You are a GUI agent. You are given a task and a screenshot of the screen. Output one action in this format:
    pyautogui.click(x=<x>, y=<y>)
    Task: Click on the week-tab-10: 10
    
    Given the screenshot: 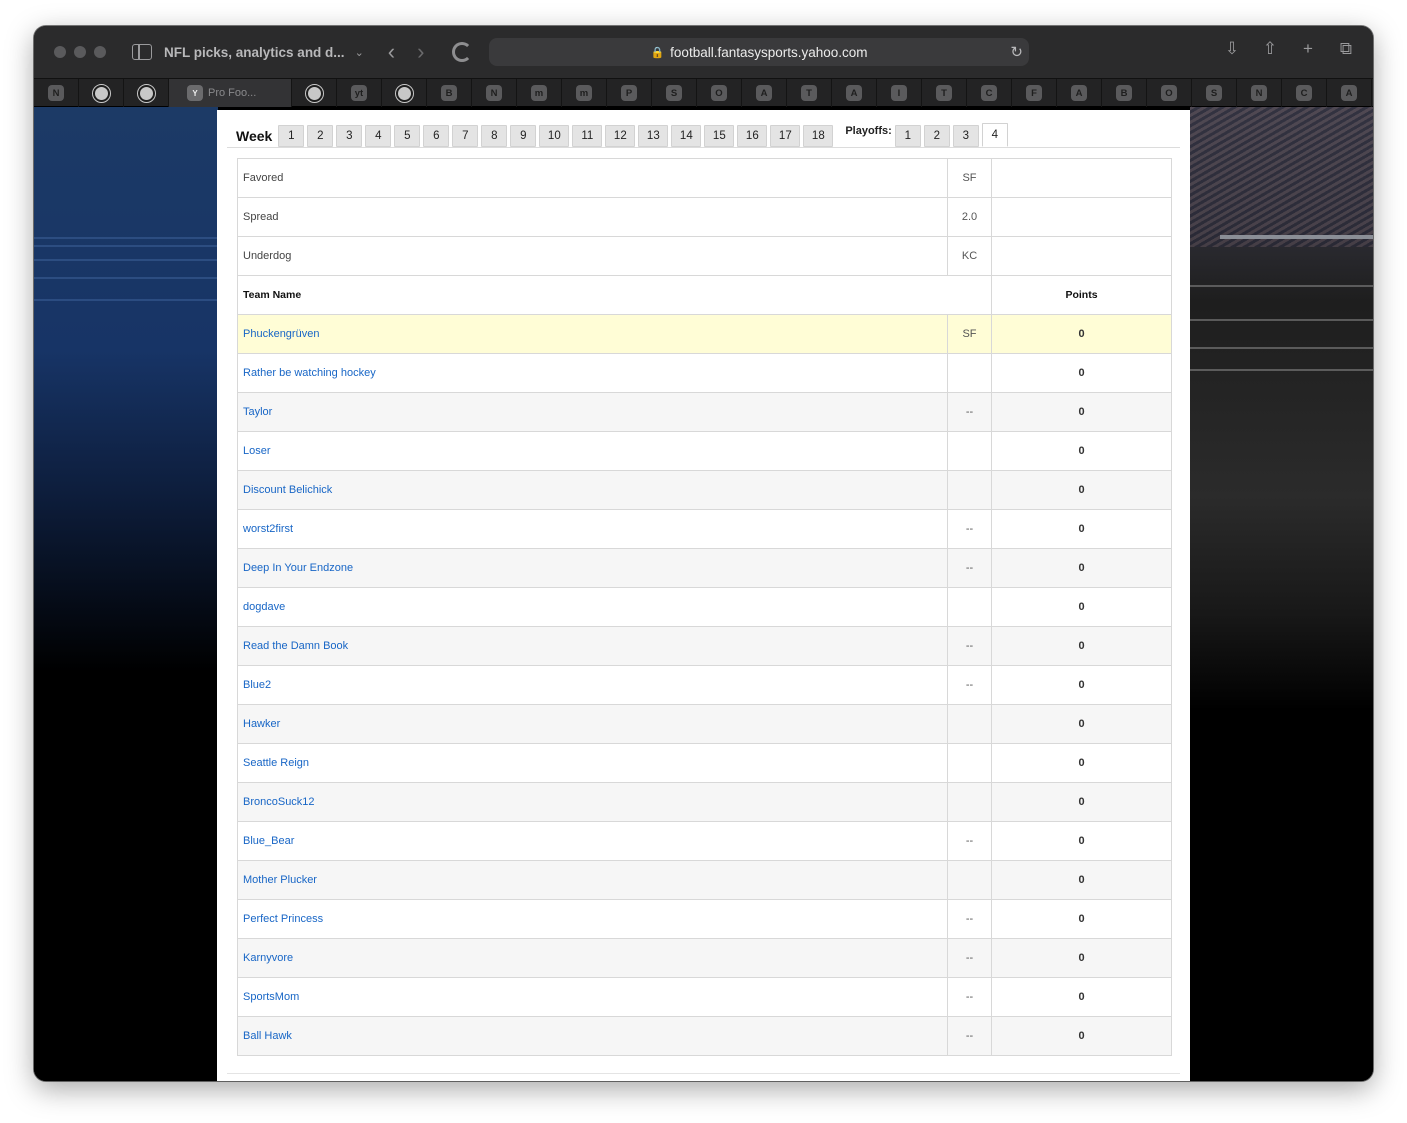 What is the action you would take?
    pyautogui.click(x=554, y=136)
    